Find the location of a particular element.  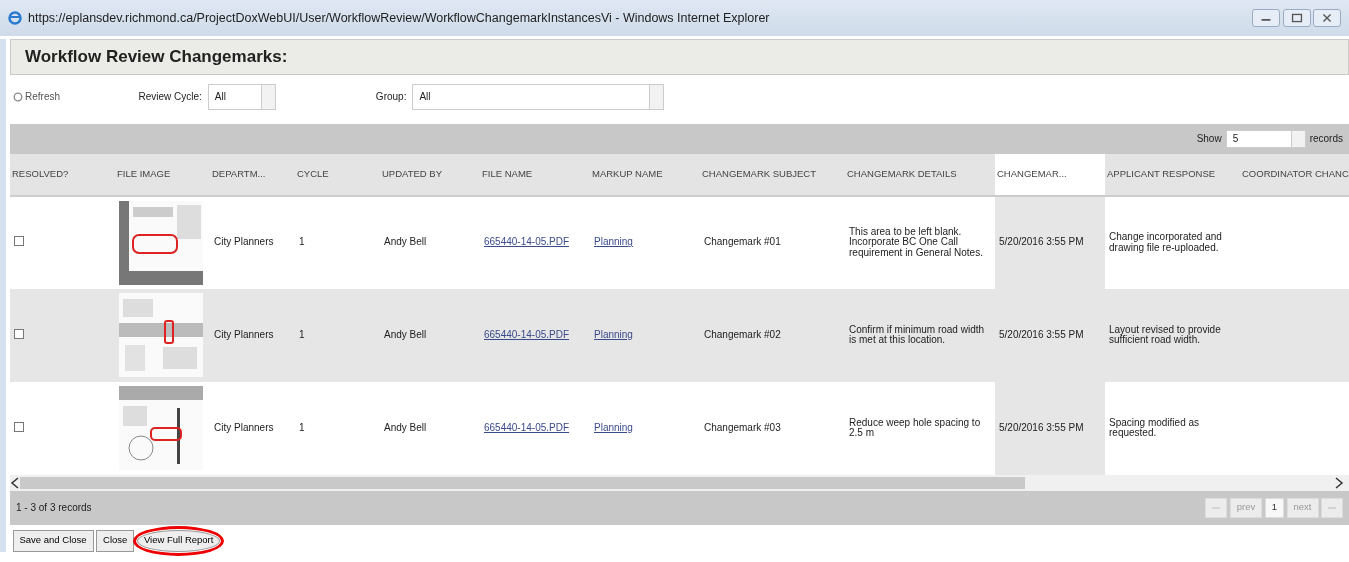

table-cell: Changemark #01 is located at coordinates (742, 242).